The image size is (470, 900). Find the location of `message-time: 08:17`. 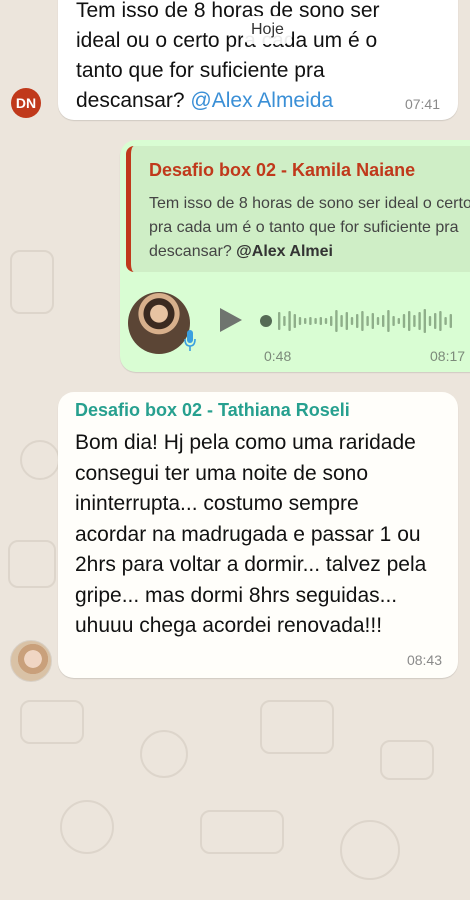

message-time: 08:17 is located at coordinates (448, 356).